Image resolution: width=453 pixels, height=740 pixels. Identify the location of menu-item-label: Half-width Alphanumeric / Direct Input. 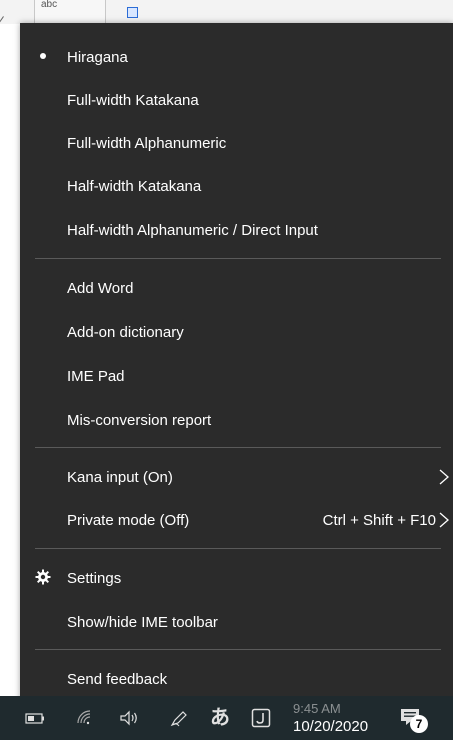
(192, 230).